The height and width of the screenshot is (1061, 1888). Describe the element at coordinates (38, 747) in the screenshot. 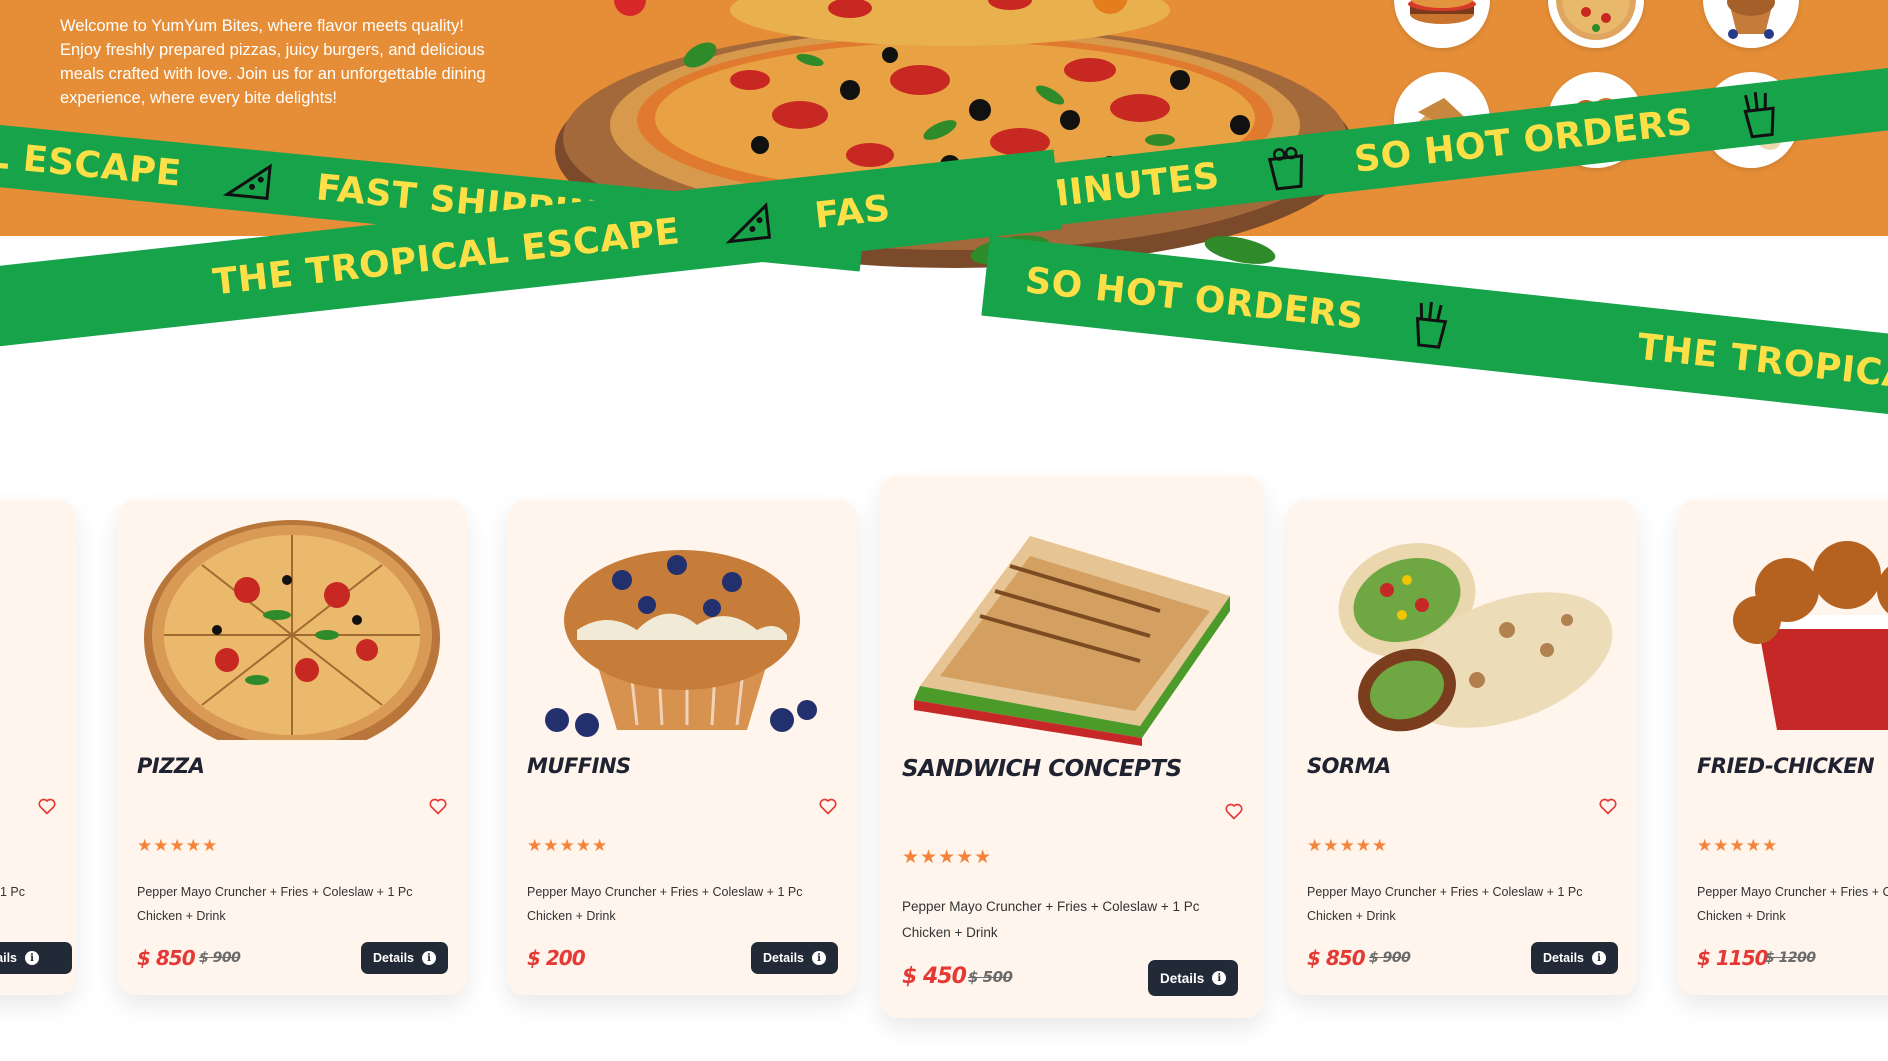

I see `product-card-partial-left: 1 Pc tails i` at that location.